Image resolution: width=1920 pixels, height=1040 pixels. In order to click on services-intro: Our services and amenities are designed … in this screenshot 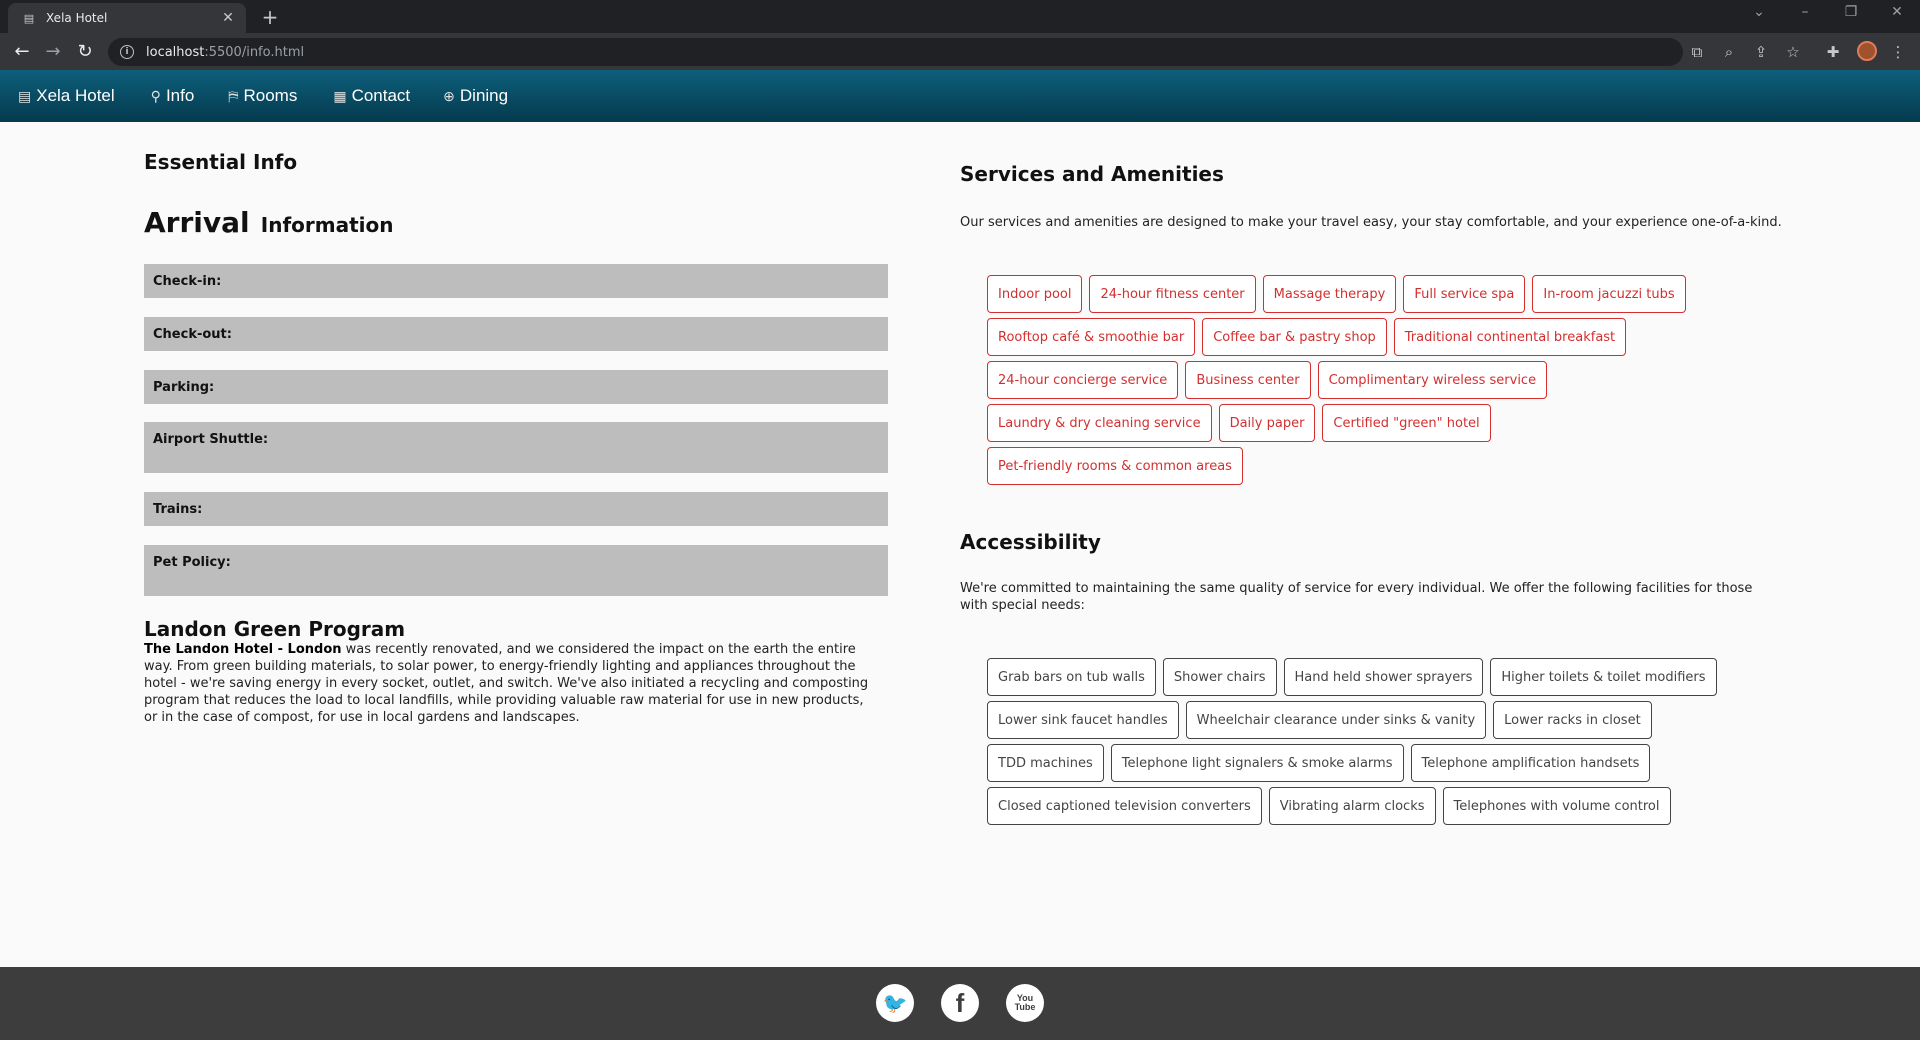, I will do `click(1371, 222)`.